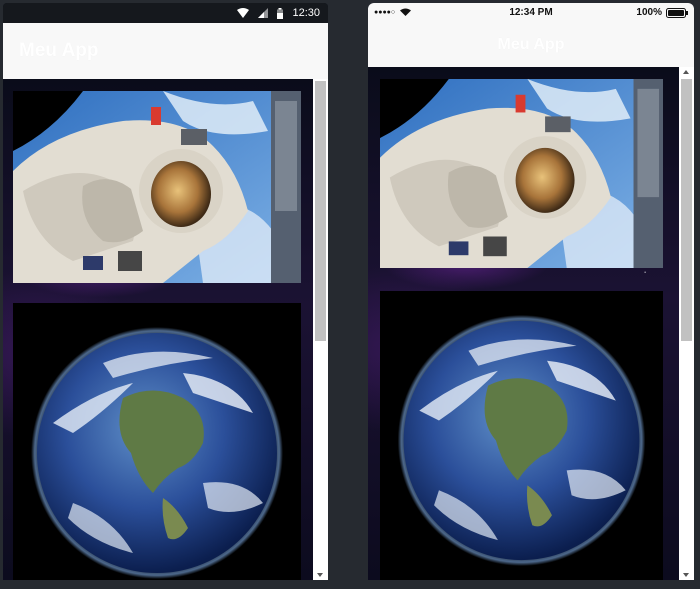  Describe the element at coordinates (165, 13) in the screenshot. I see `android-status-bar: 12:30` at that location.